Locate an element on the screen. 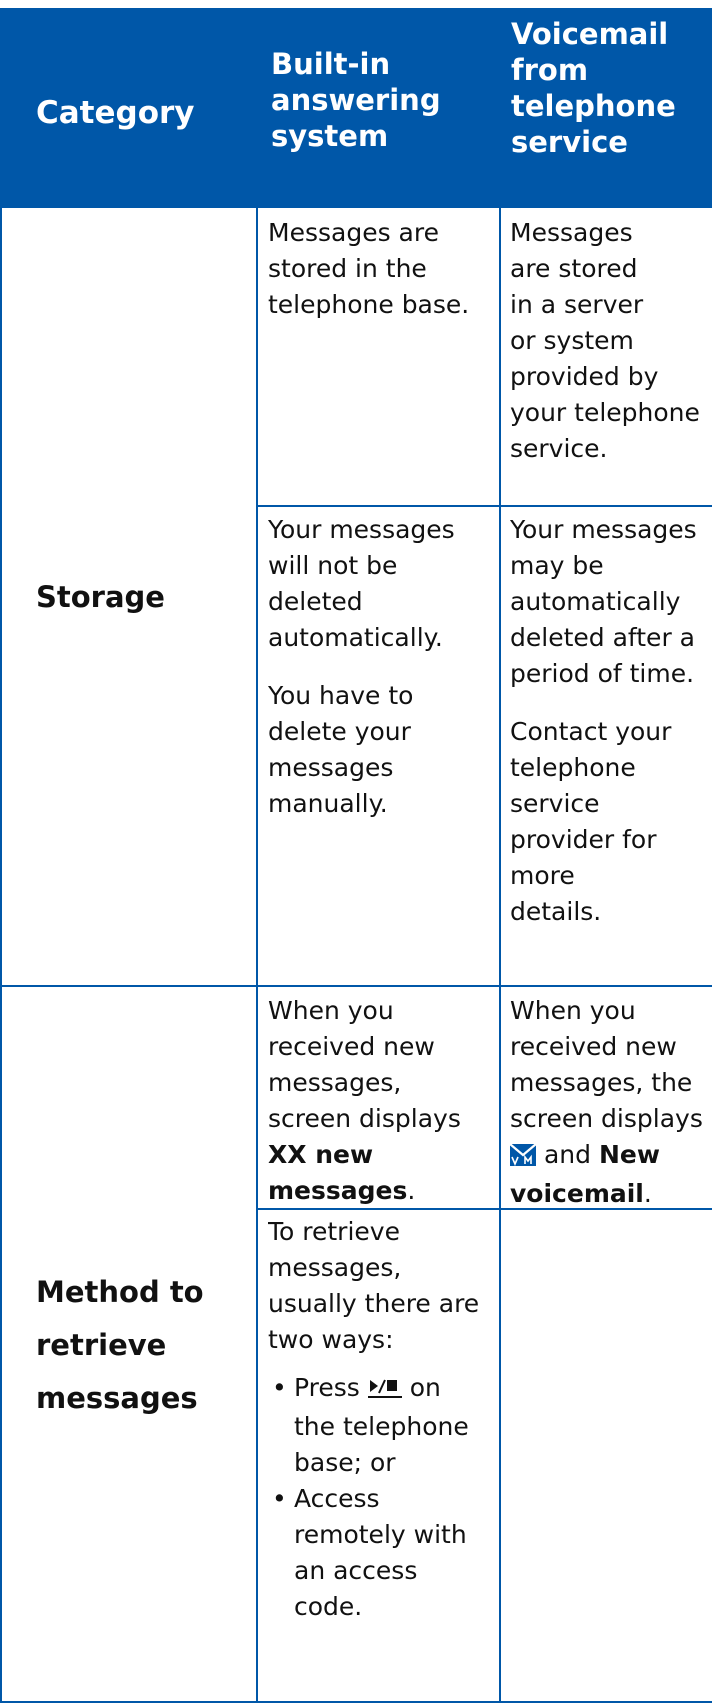 The image size is (712, 1703). cell-line: service. is located at coordinates (559, 448).